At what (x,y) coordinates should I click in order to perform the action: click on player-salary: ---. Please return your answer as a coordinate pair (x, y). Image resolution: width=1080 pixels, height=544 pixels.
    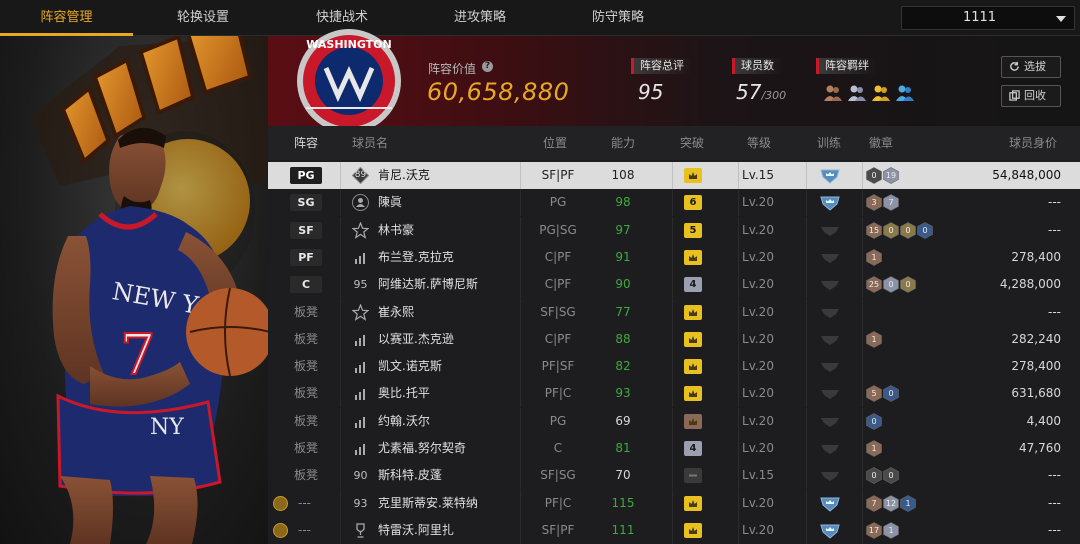
    Looking at the image, I should click on (1054, 502).